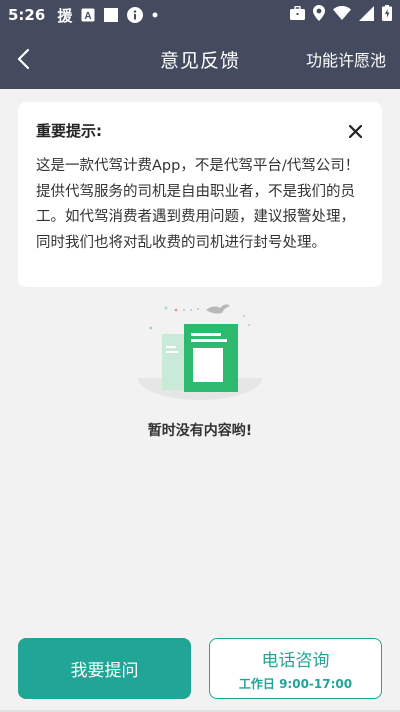 This screenshot has width=400, height=712. I want to click on briefcase-icon, so click(297, 14).